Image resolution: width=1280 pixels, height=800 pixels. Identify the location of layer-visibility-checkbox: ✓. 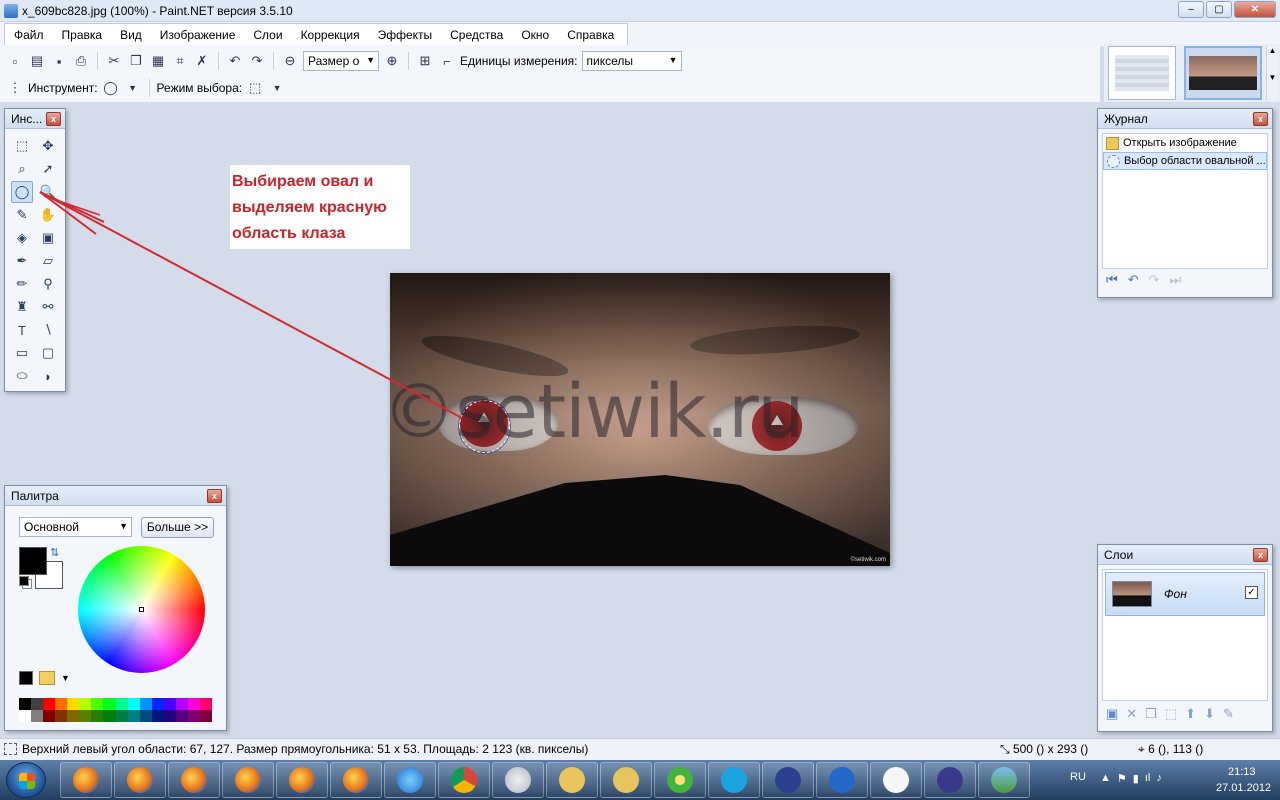
(1251, 592).